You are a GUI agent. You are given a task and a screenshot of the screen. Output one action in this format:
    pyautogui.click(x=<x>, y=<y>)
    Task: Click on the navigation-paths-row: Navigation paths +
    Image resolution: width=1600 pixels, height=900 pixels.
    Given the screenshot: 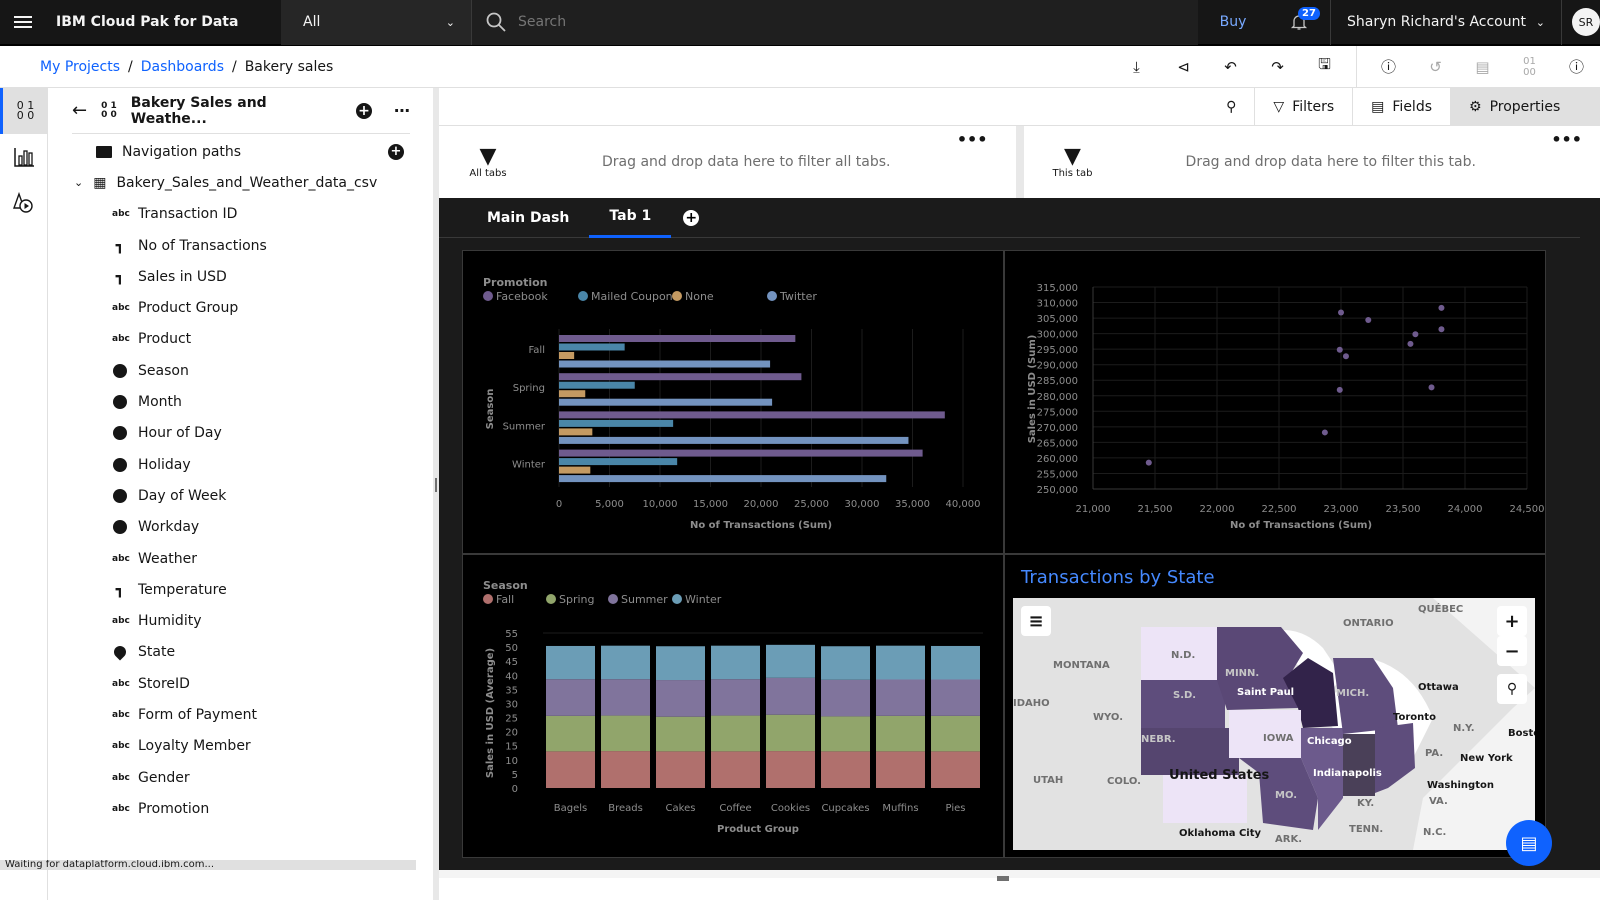 What is the action you would take?
    pyautogui.click(x=241, y=151)
    